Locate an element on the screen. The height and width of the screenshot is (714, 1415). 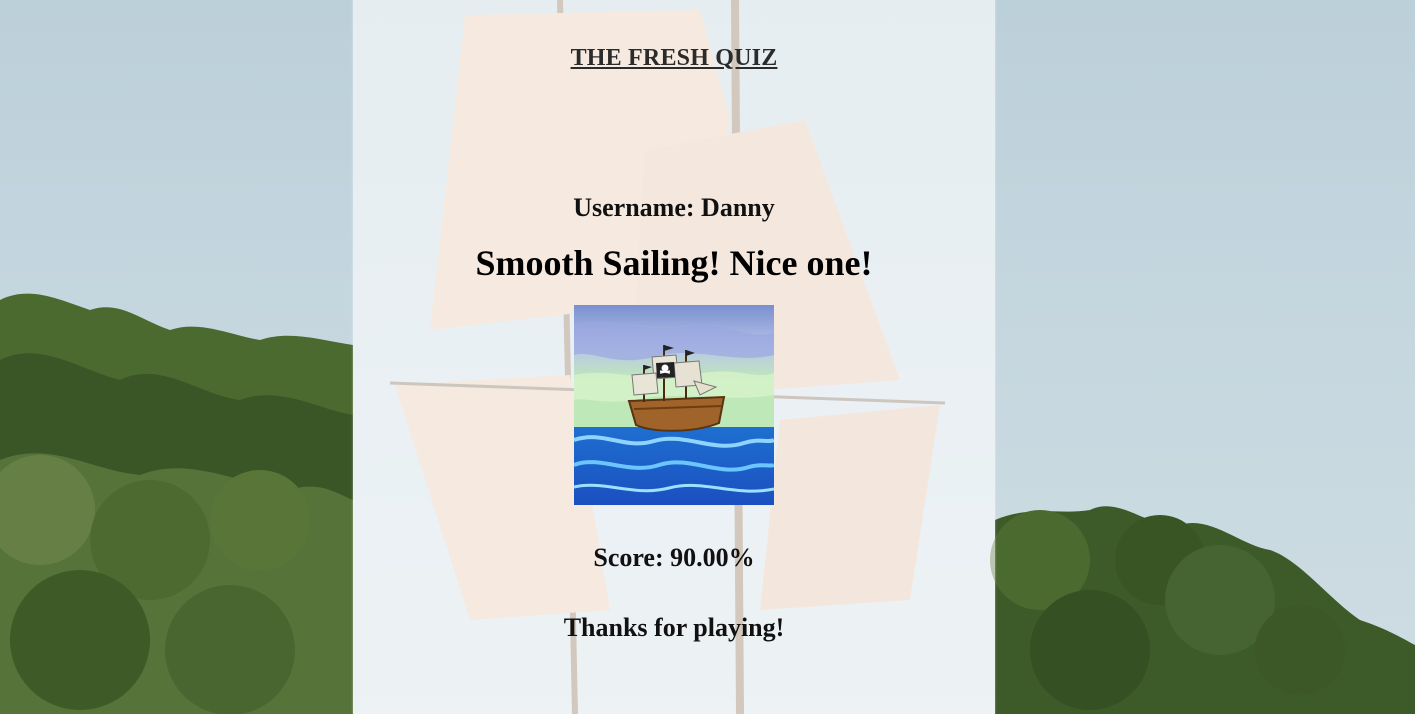
pirate-ship-image is located at coordinates (674, 405).